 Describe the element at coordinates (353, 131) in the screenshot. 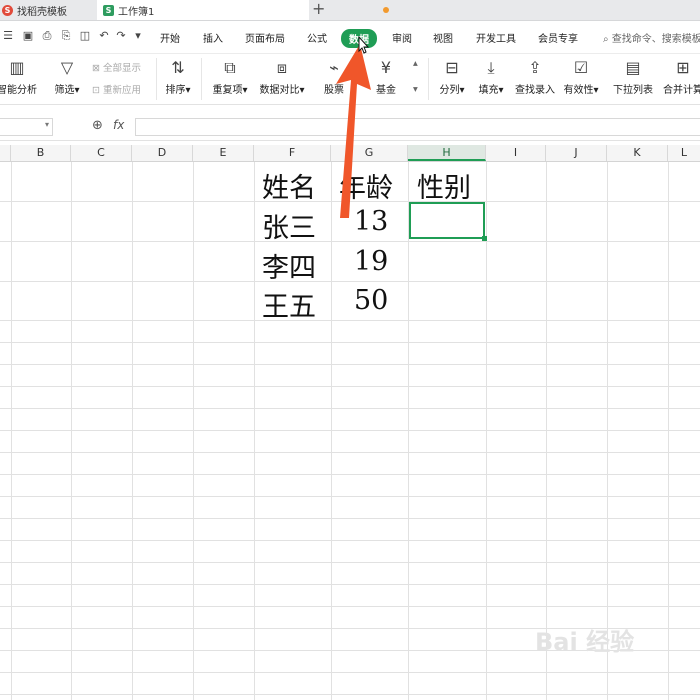

I see `orange-arrow-icon` at that location.